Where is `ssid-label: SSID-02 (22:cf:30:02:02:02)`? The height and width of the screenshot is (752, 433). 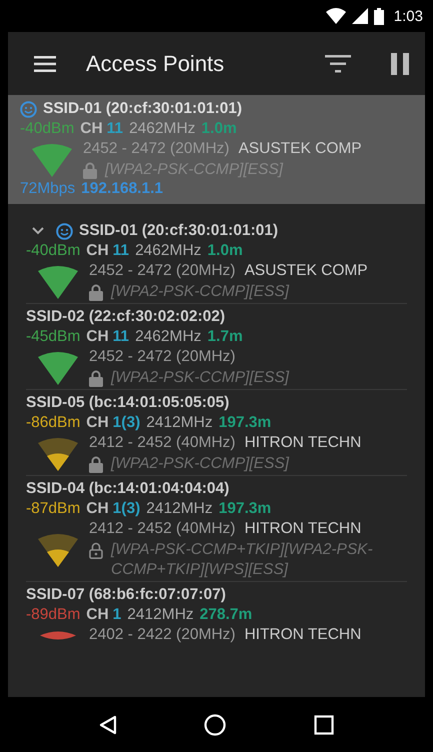
ssid-label: SSID-02 (22:cf:30:02:02:02) is located at coordinates (126, 317).